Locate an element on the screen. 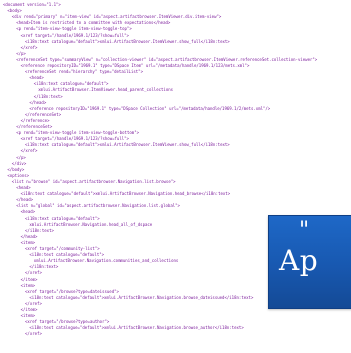 The width and height of the screenshot is (351, 353). xml-line: </div> is located at coordinates (19, 163).